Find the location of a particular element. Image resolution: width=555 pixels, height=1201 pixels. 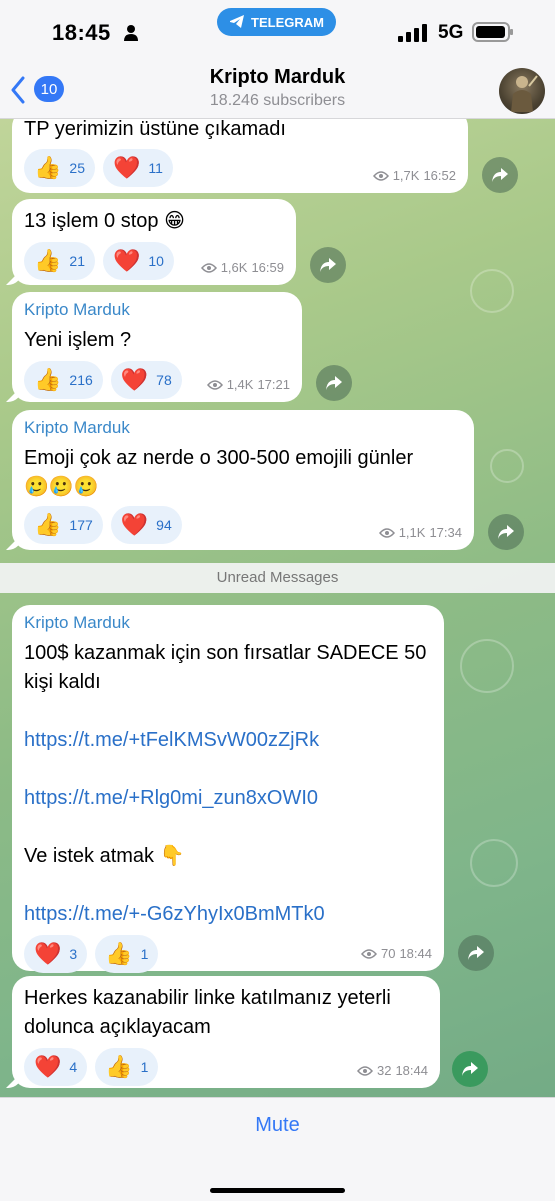

bottom-bar: Mute is located at coordinates (277, 1149).